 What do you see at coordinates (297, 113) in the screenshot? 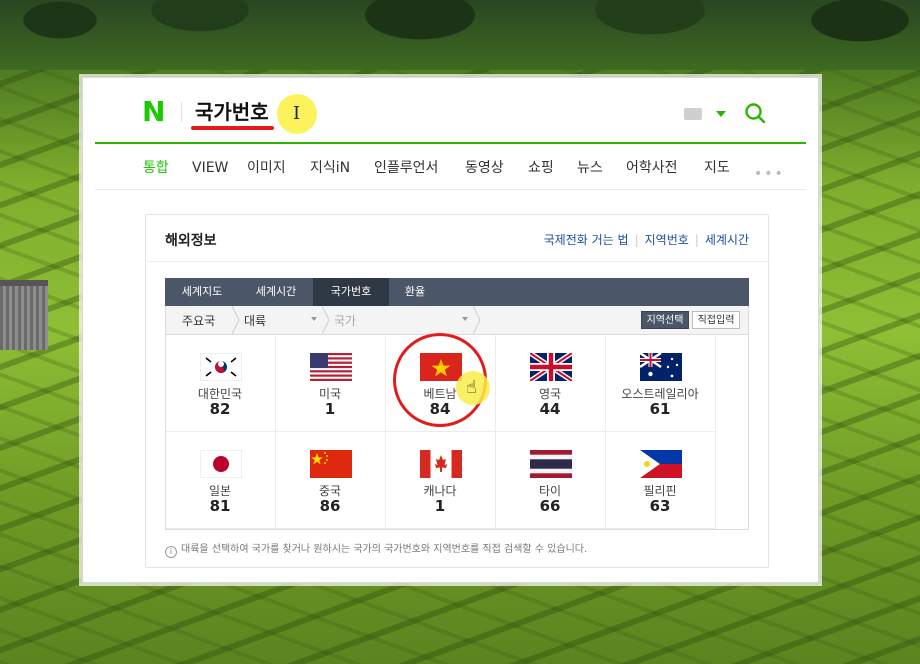
I see `text-cursor-icon: I` at bounding box center [297, 113].